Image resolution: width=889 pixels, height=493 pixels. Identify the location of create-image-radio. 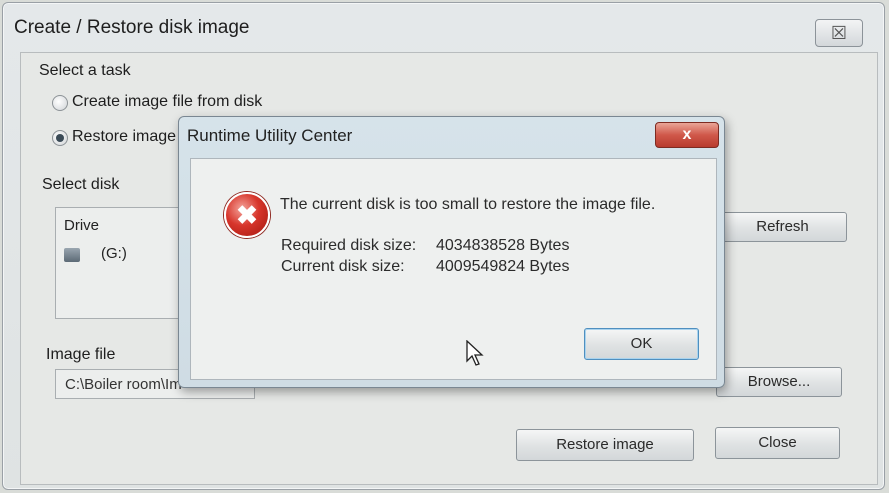
(60, 103).